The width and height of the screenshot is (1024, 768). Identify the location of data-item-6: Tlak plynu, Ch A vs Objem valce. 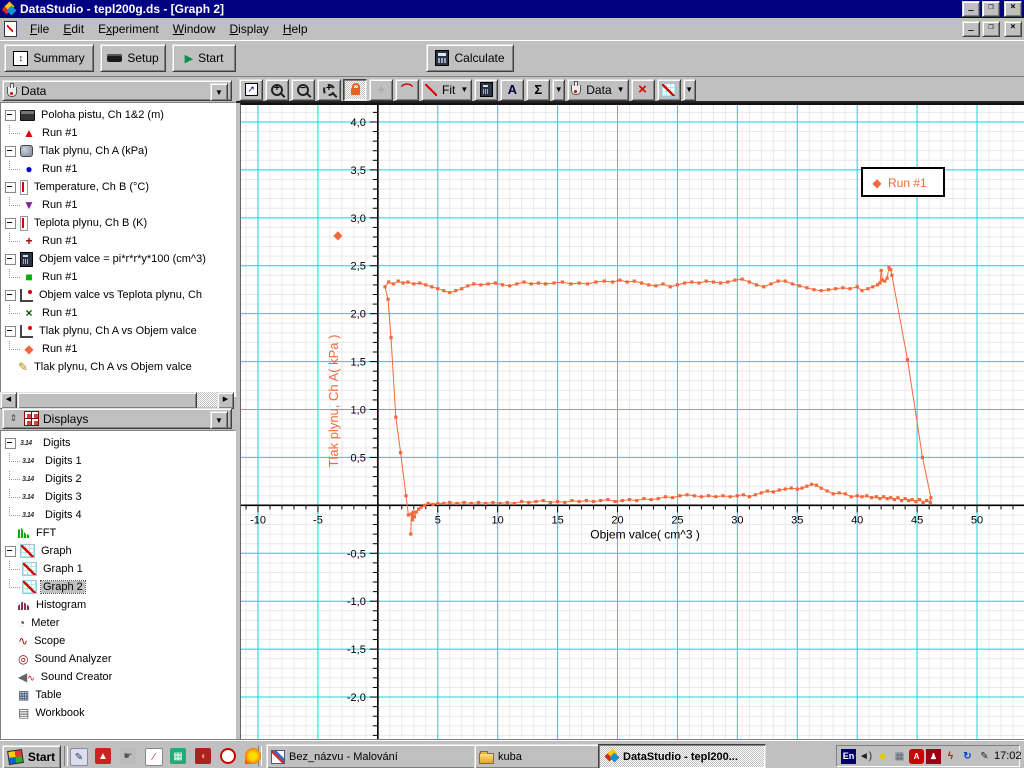
(118, 331).